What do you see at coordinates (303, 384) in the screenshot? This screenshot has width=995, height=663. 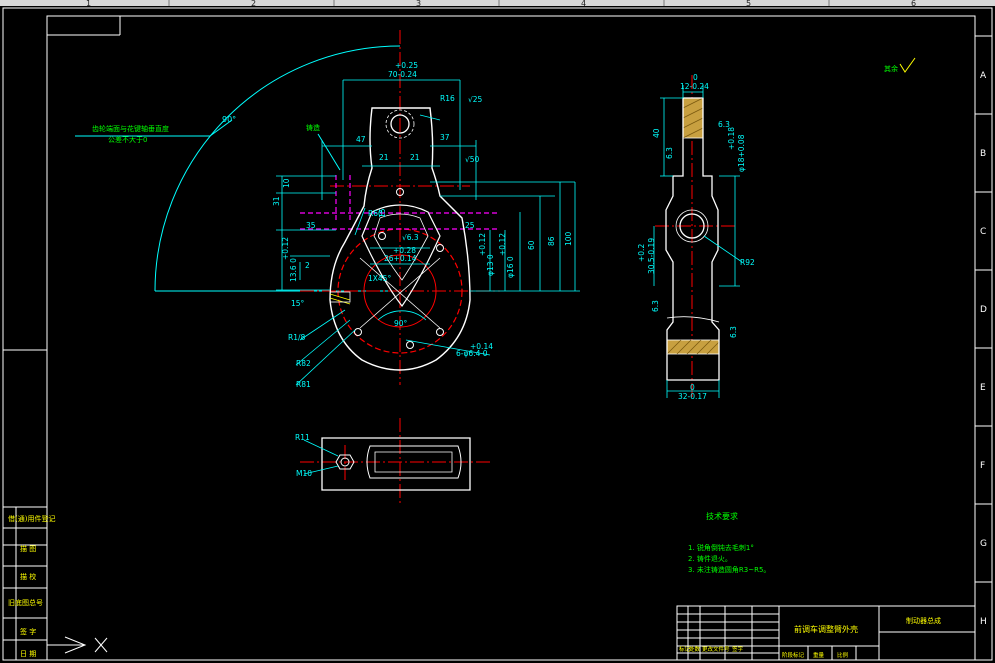 I see `dim-r81: R81` at bounding box center [303, 384].